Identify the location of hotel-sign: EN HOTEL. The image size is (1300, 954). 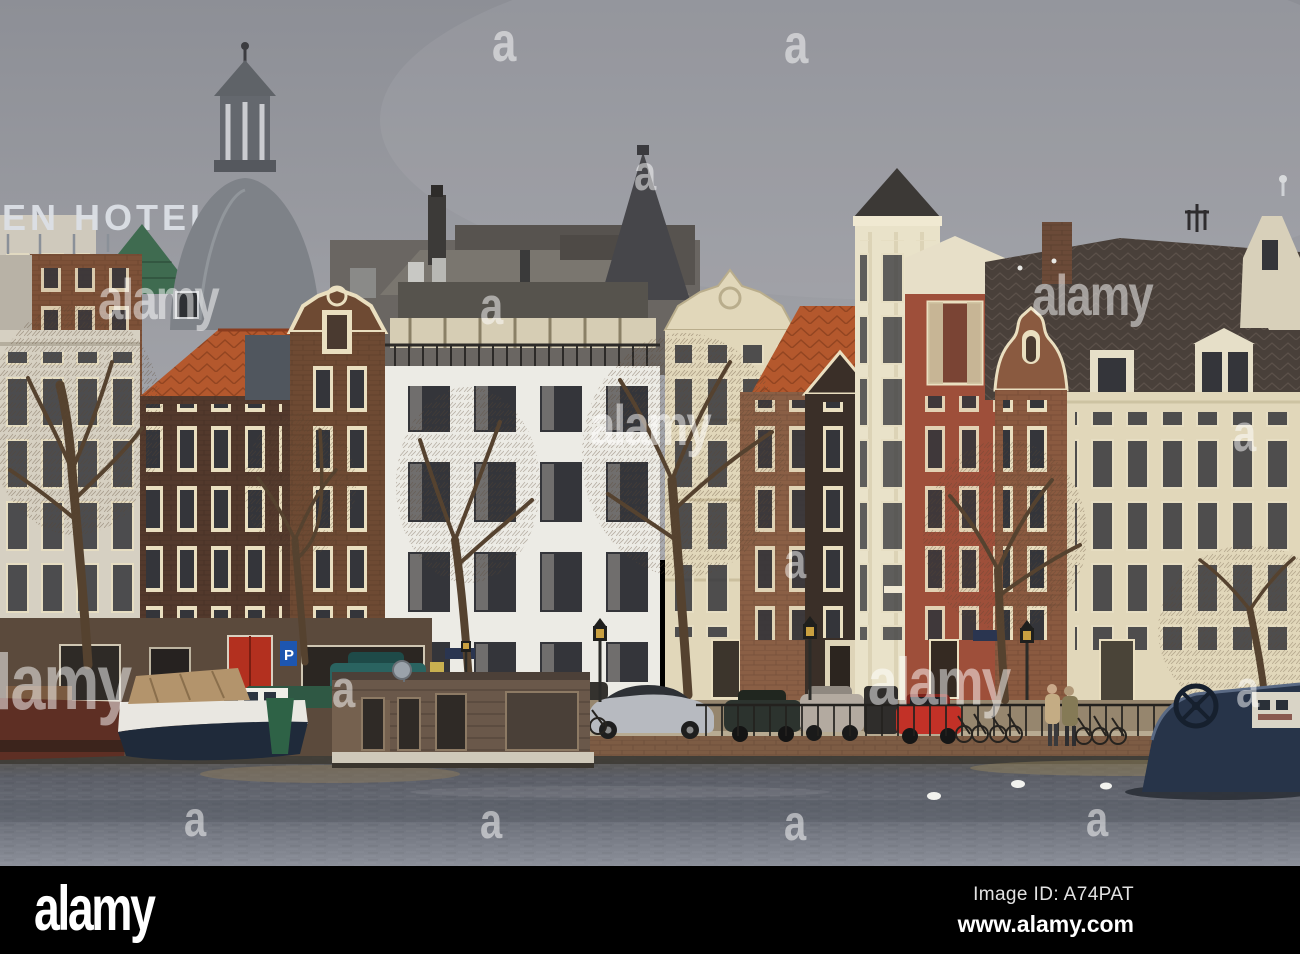
(109, 217).